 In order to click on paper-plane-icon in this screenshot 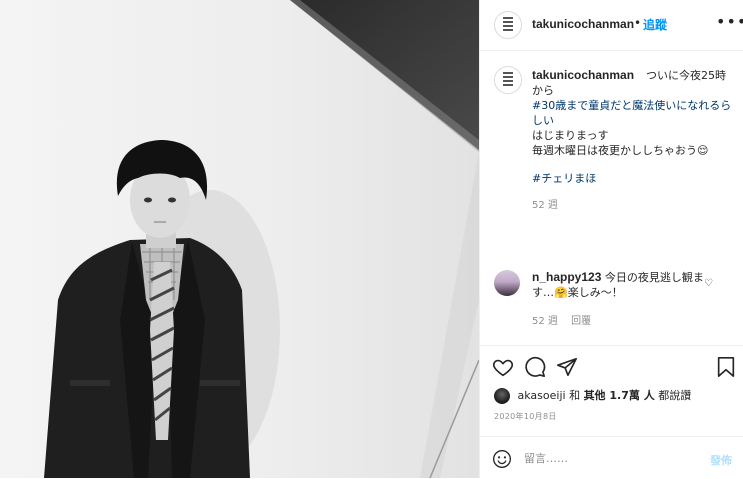, I will do `click(567, 367)`.